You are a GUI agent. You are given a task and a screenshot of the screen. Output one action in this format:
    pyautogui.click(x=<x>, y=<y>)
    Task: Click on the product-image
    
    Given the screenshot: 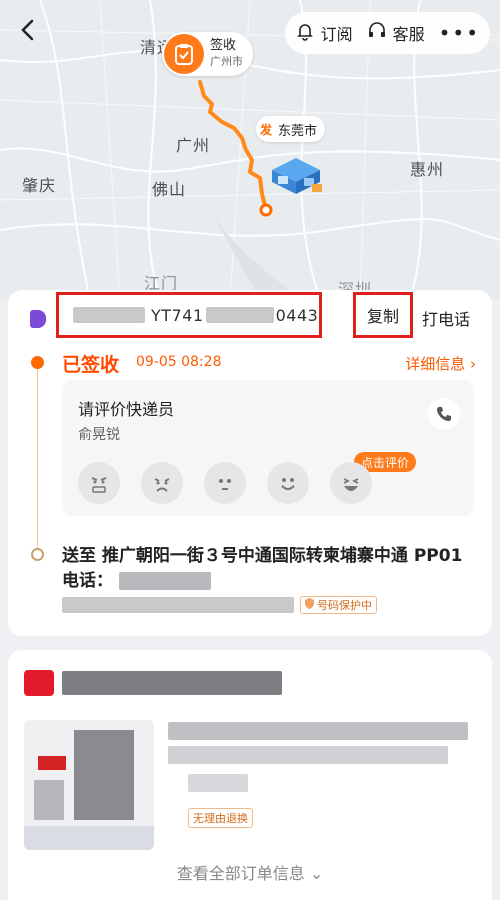 What is the action you would take?
    pyautogui.click(x=89, y=785)
    